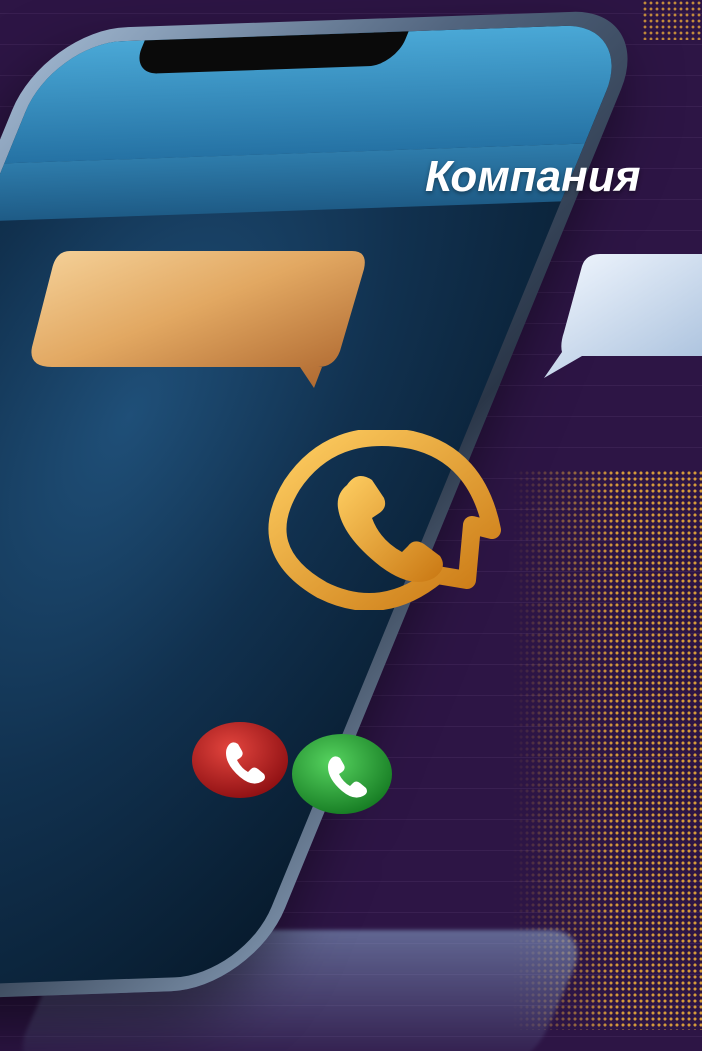 This screenshot has height=1051, width=702. I want to click on decline-call-button, so click(240, 760).